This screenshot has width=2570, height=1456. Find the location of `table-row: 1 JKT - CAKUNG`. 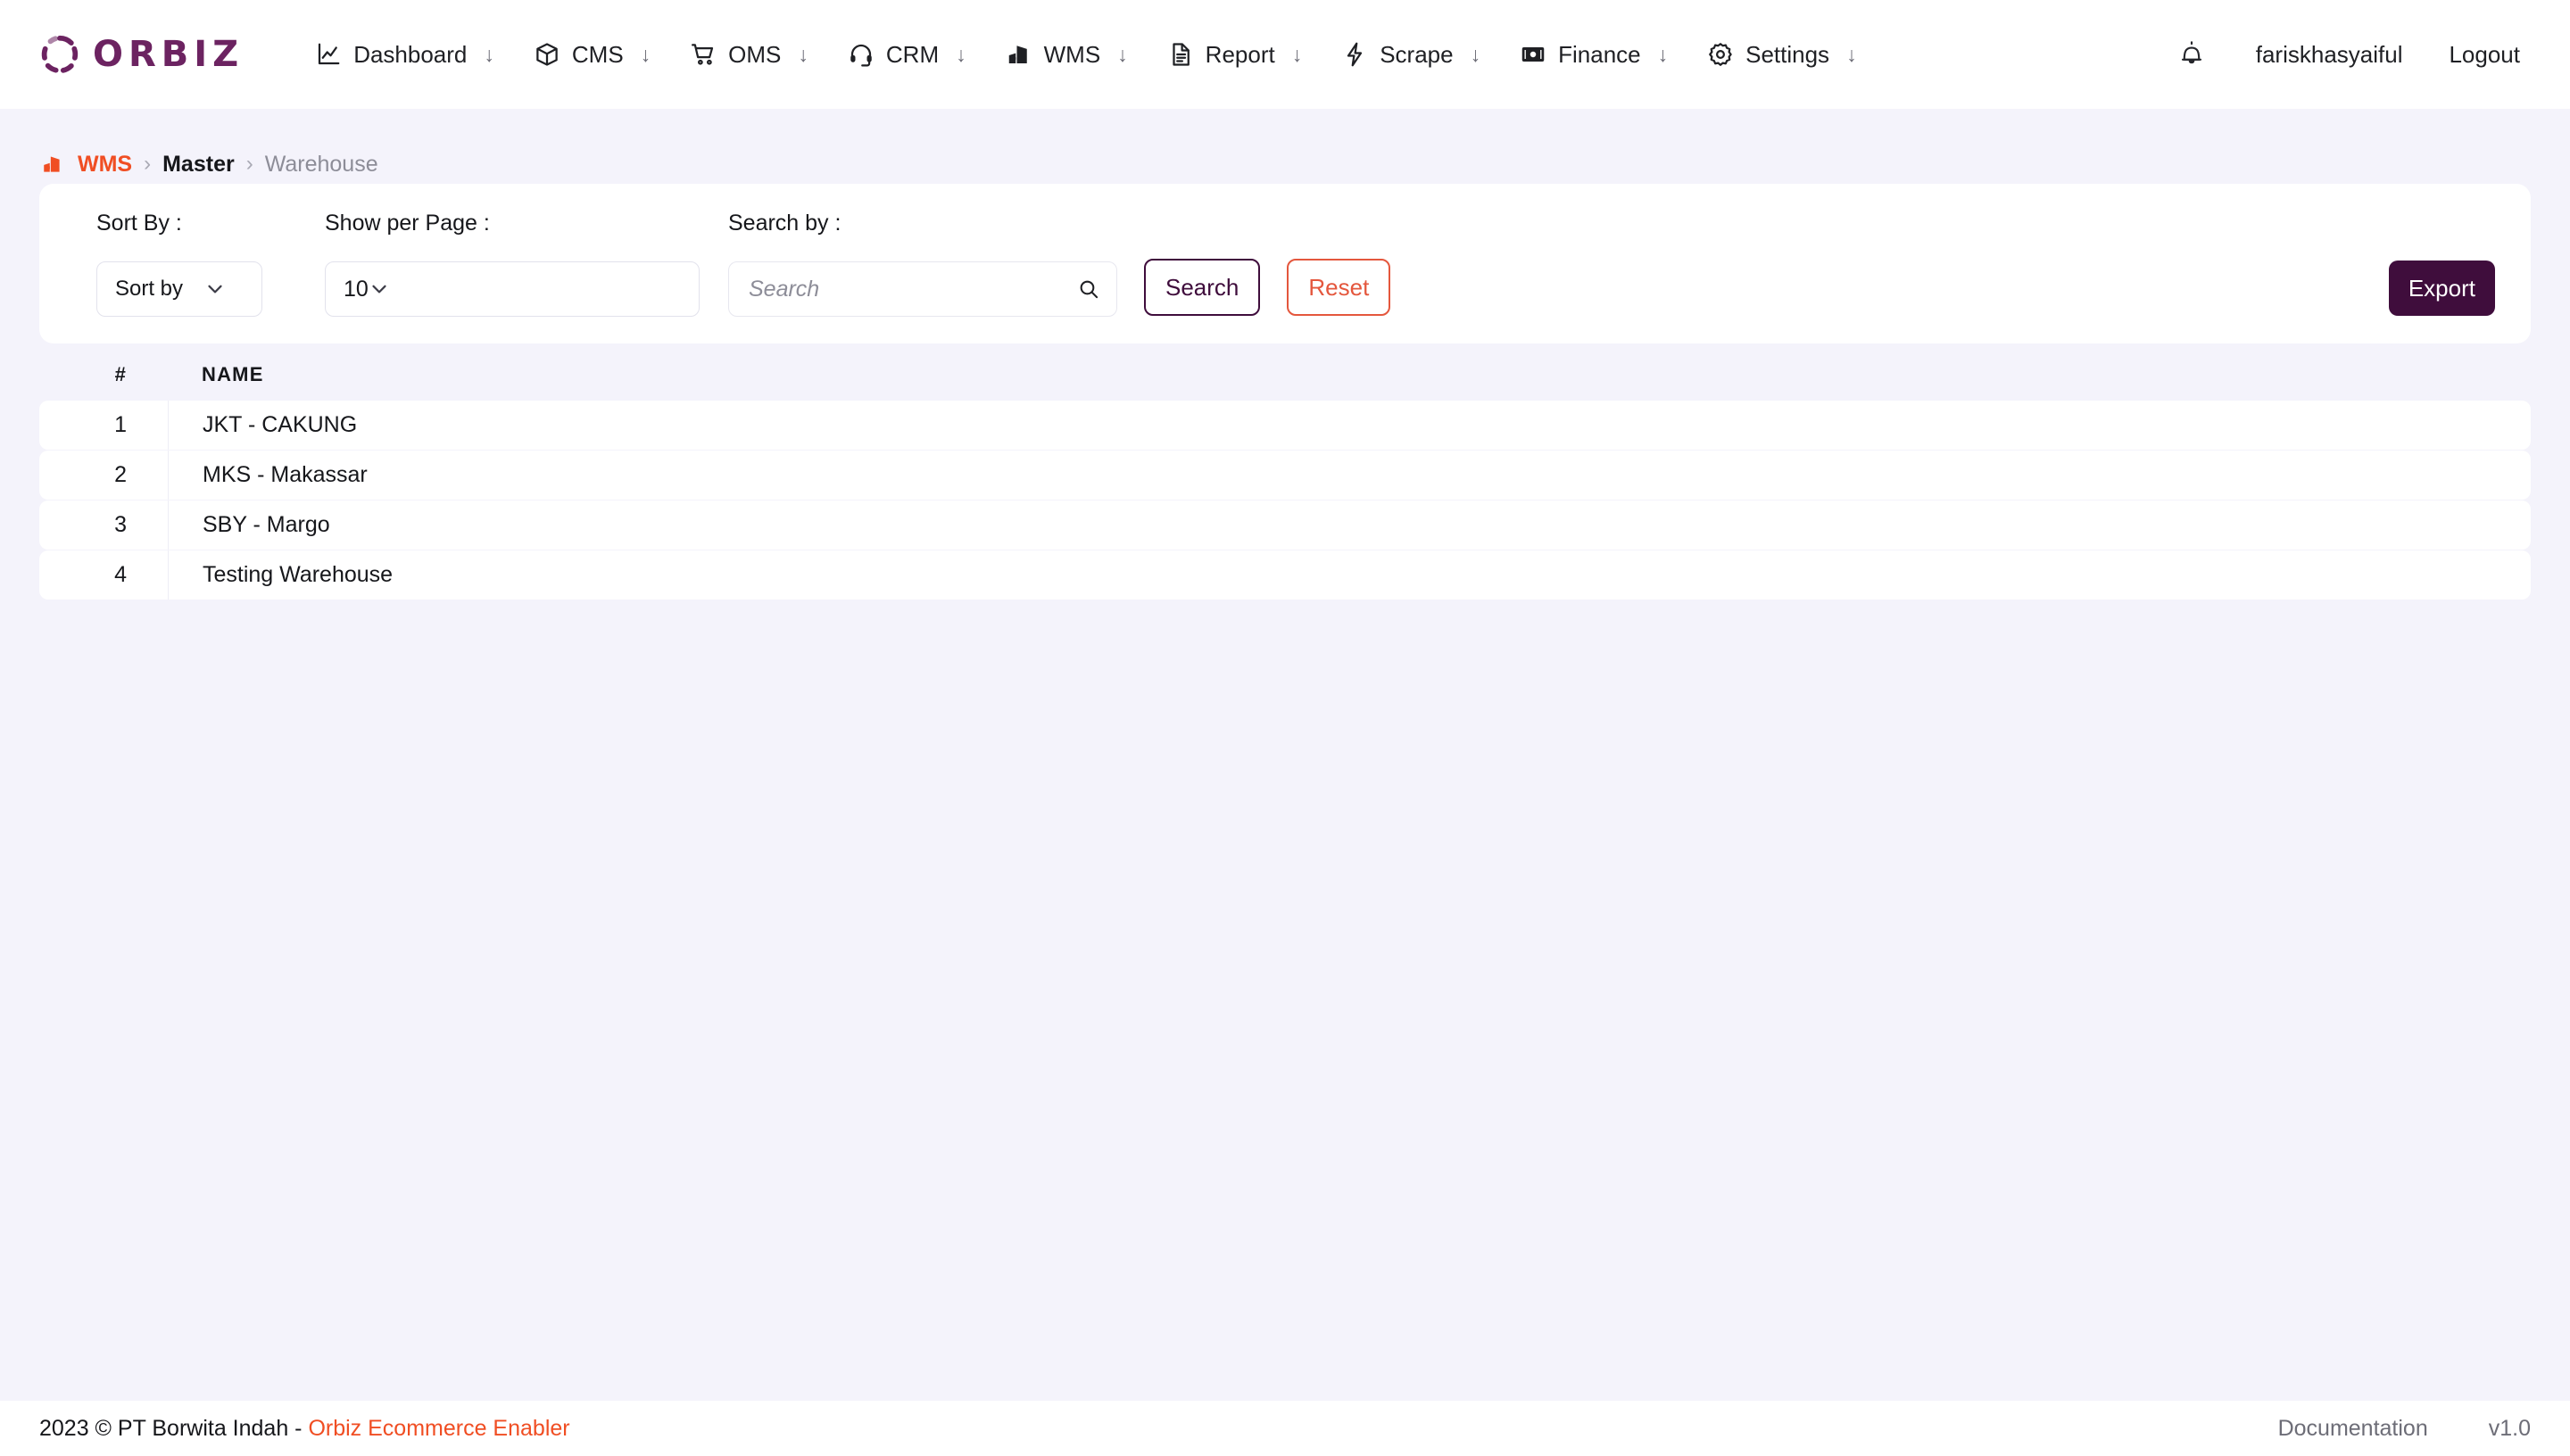

table-row: 1 JKT - CAKUNG is located at coordinates (1285, 425).